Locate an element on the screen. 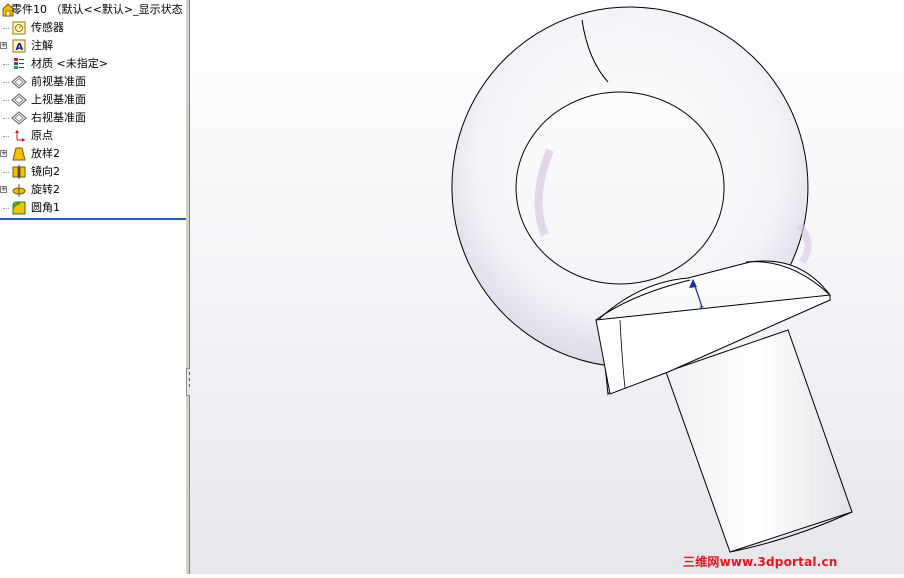  tree-item-label: 材质 <未指定> is located at coordinates (69, 63).